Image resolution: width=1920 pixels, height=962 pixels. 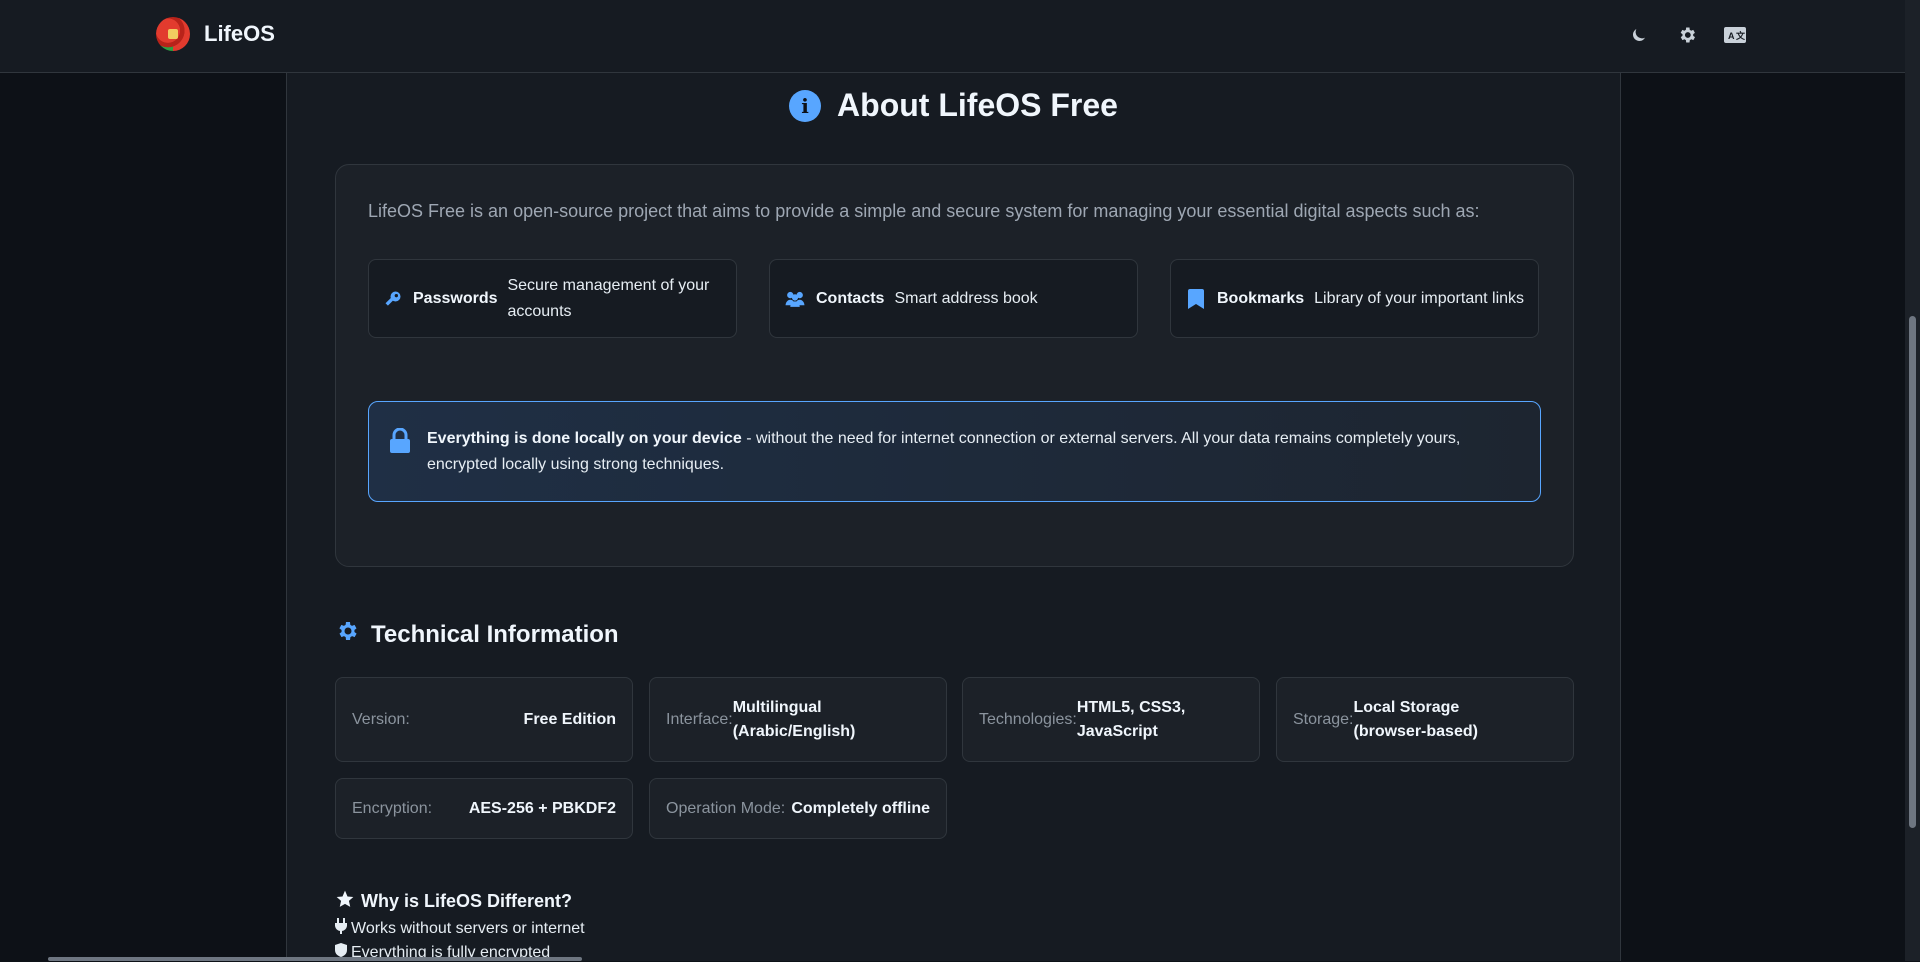 What do you see at coordinates (952, 36) in the screenshot?
I see `top-navbar: LifeOS A文` at bounding box center [952, 36].